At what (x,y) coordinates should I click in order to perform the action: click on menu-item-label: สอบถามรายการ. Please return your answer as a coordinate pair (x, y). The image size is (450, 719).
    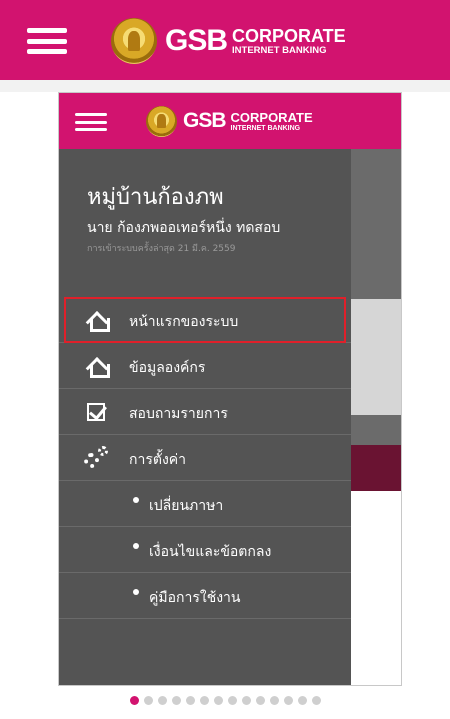
    Looking at the image, I should click on (178, 414).